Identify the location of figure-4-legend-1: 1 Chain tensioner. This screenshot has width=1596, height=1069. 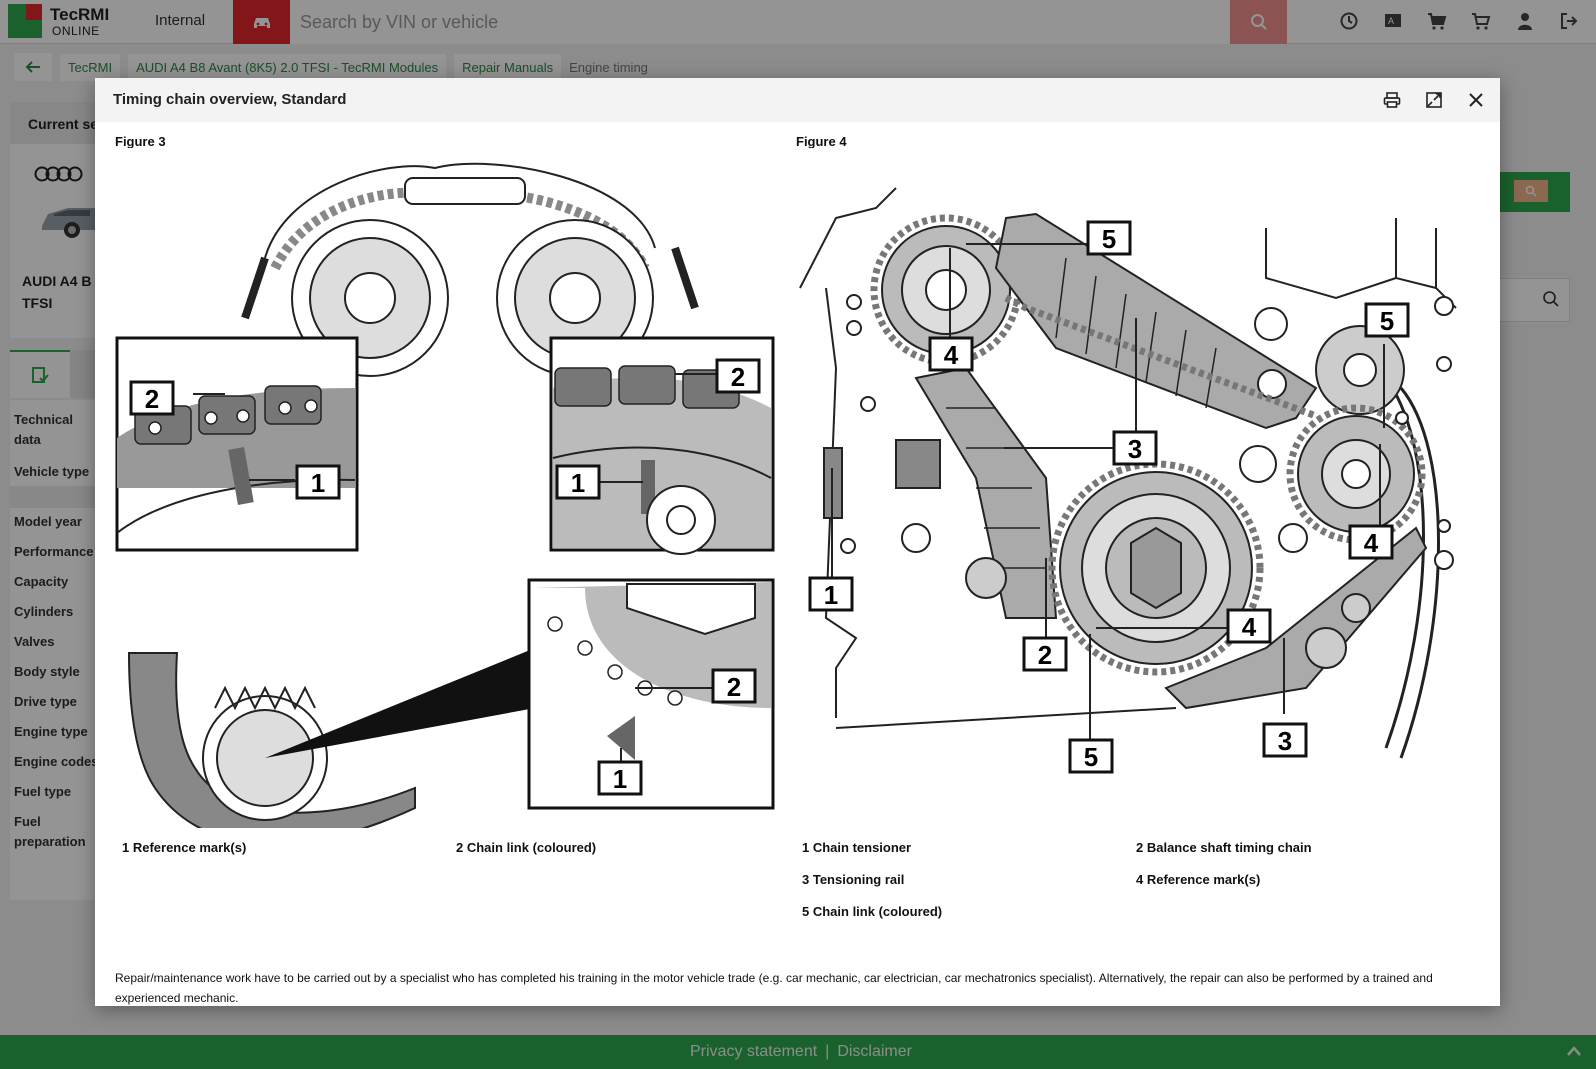
(857, 847).